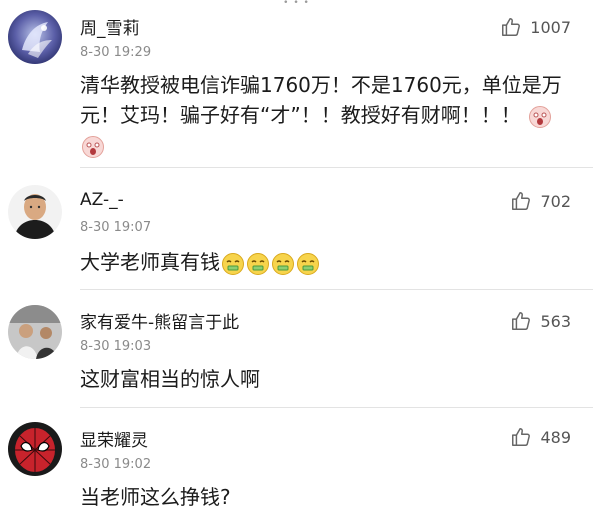 Image resolution: width=593 pixels, height=515 pixels. Describe the element at coordinates (102, 200) in the screenshot. I see `username: AZ-_-` at that location.